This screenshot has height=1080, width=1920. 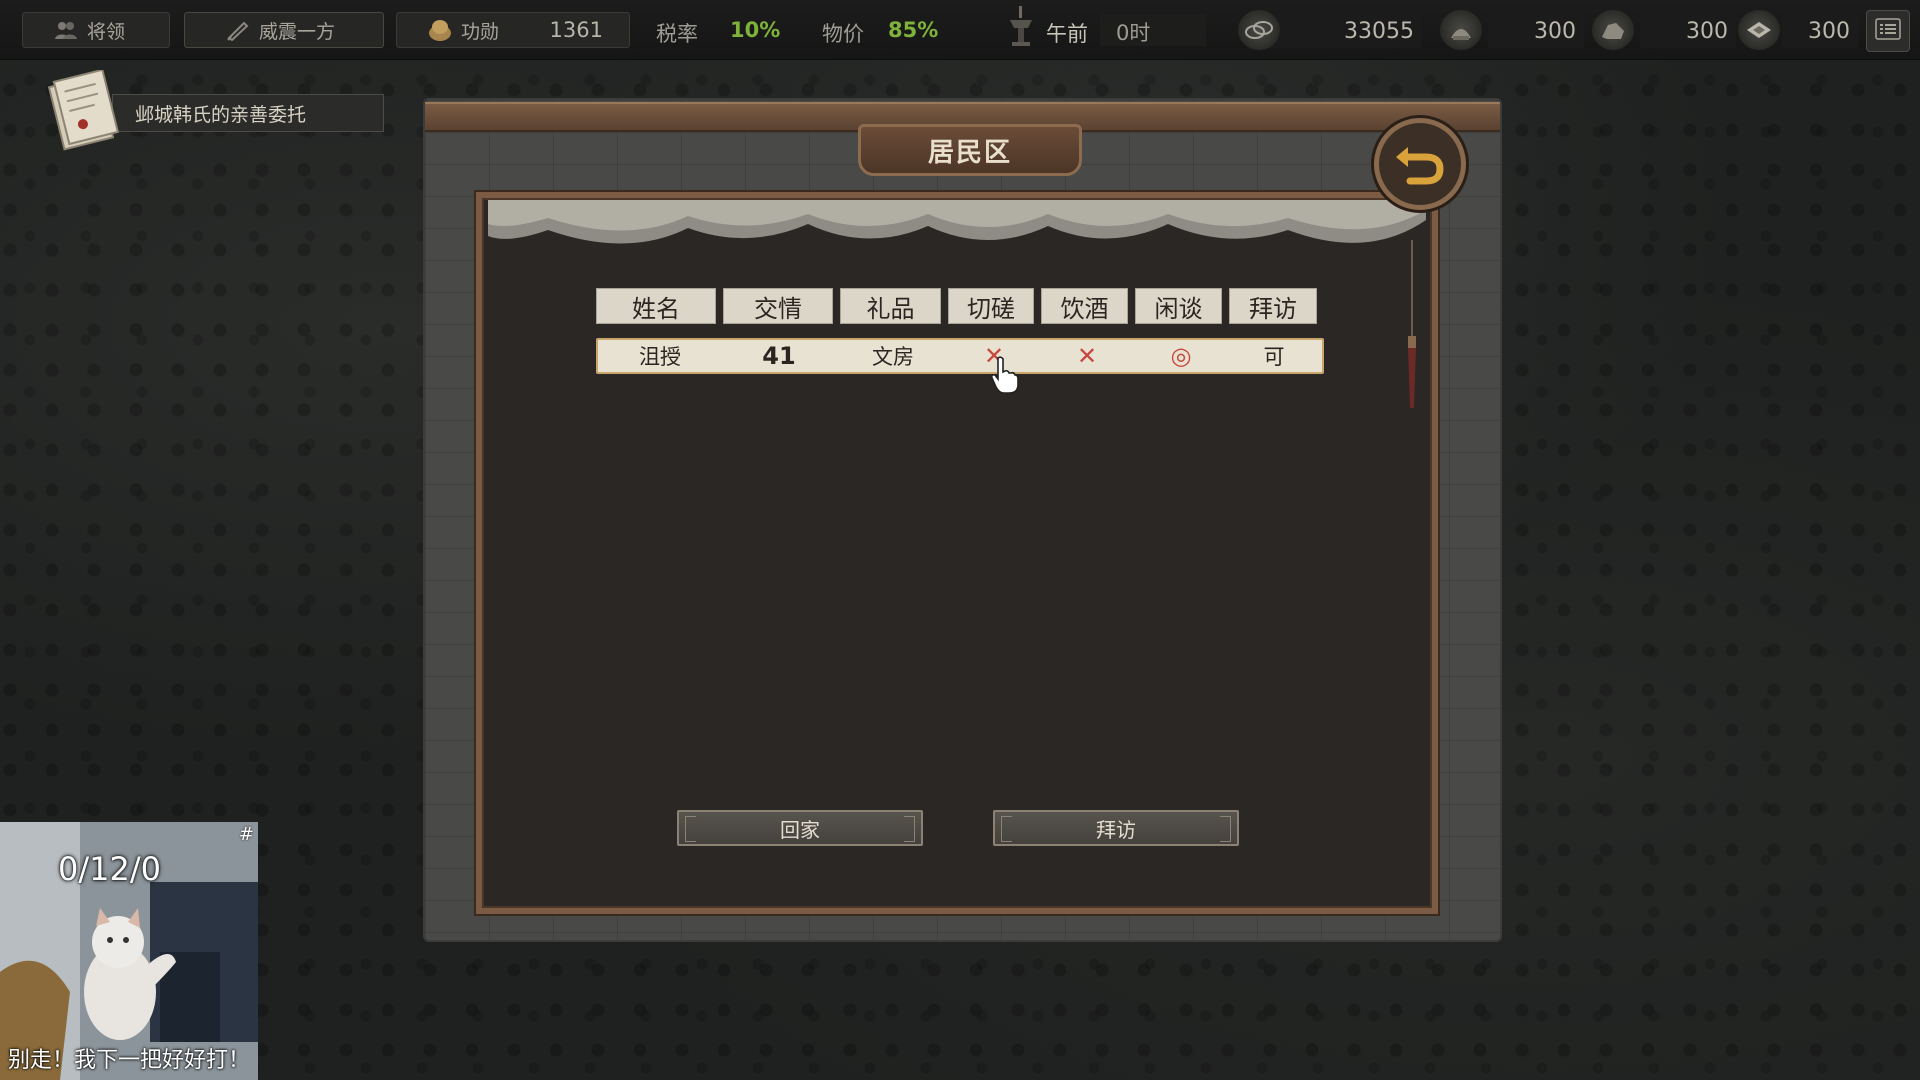 What do you see at coordinates (1133, 33) in the screenshot?
I see `time-hour: 0时` at bounding box center [1133, 33].